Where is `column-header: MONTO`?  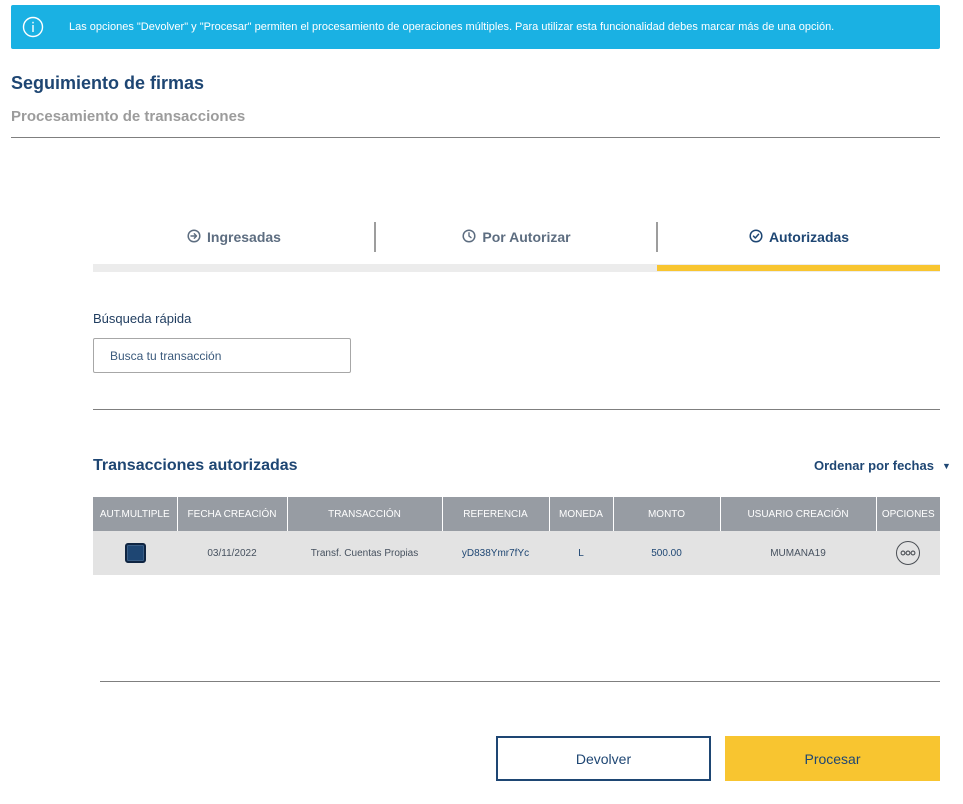 column-header: MONTO is located at coordinates (667, 514).